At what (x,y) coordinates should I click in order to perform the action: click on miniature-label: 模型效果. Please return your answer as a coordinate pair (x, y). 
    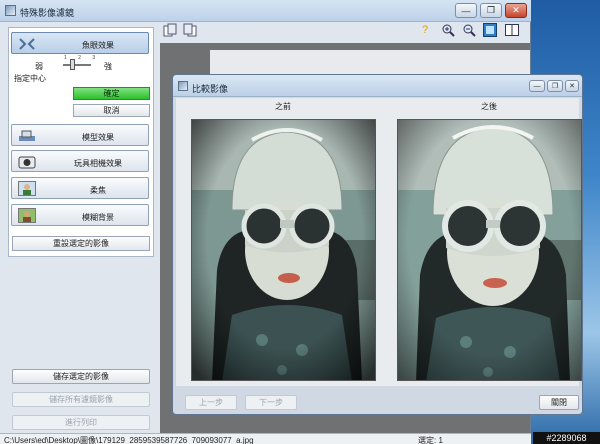
    Looking at the image, I should click on (98, 137).